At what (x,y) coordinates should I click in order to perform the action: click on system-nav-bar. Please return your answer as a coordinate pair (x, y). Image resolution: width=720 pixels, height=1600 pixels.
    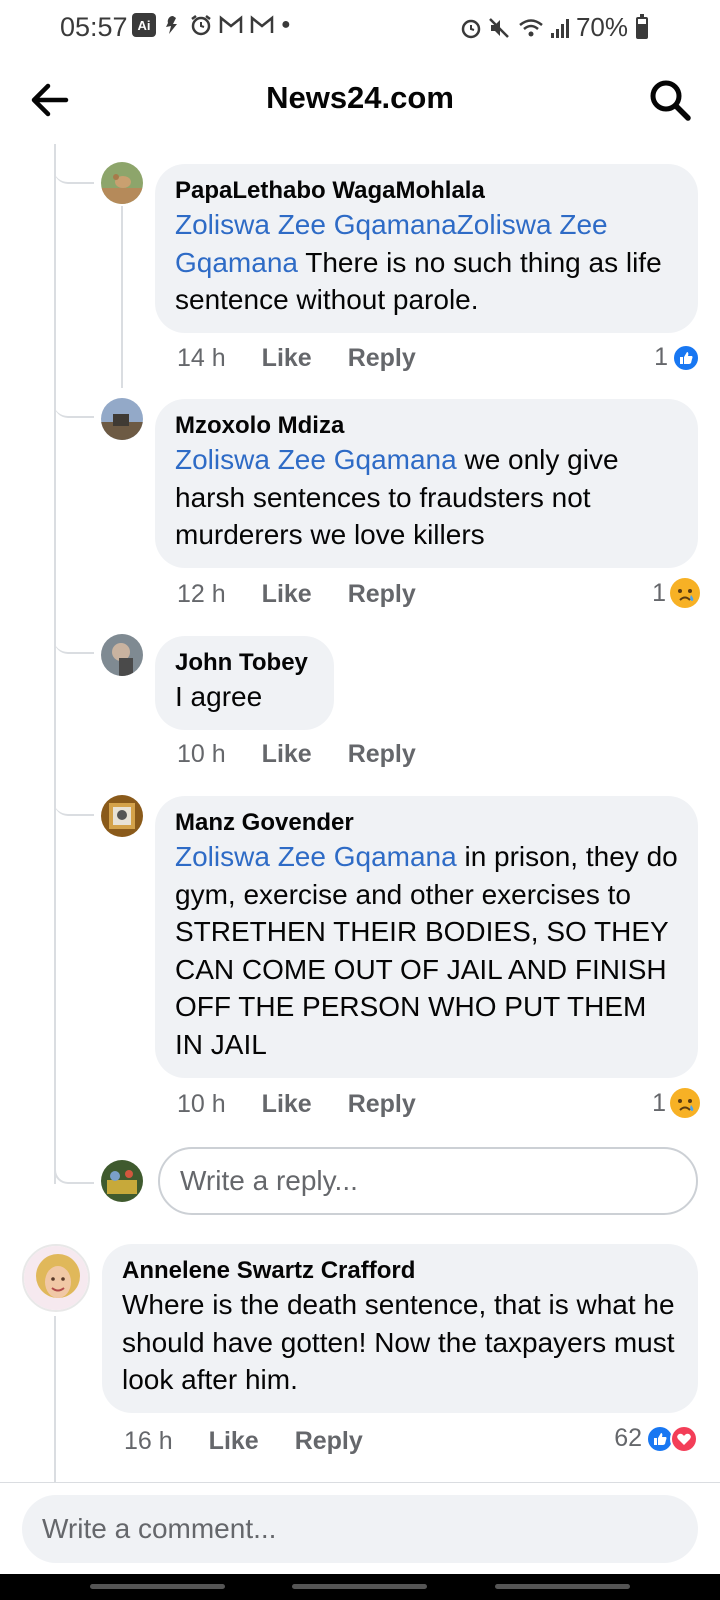
    Looking at the image, I should click on (360, 1587).